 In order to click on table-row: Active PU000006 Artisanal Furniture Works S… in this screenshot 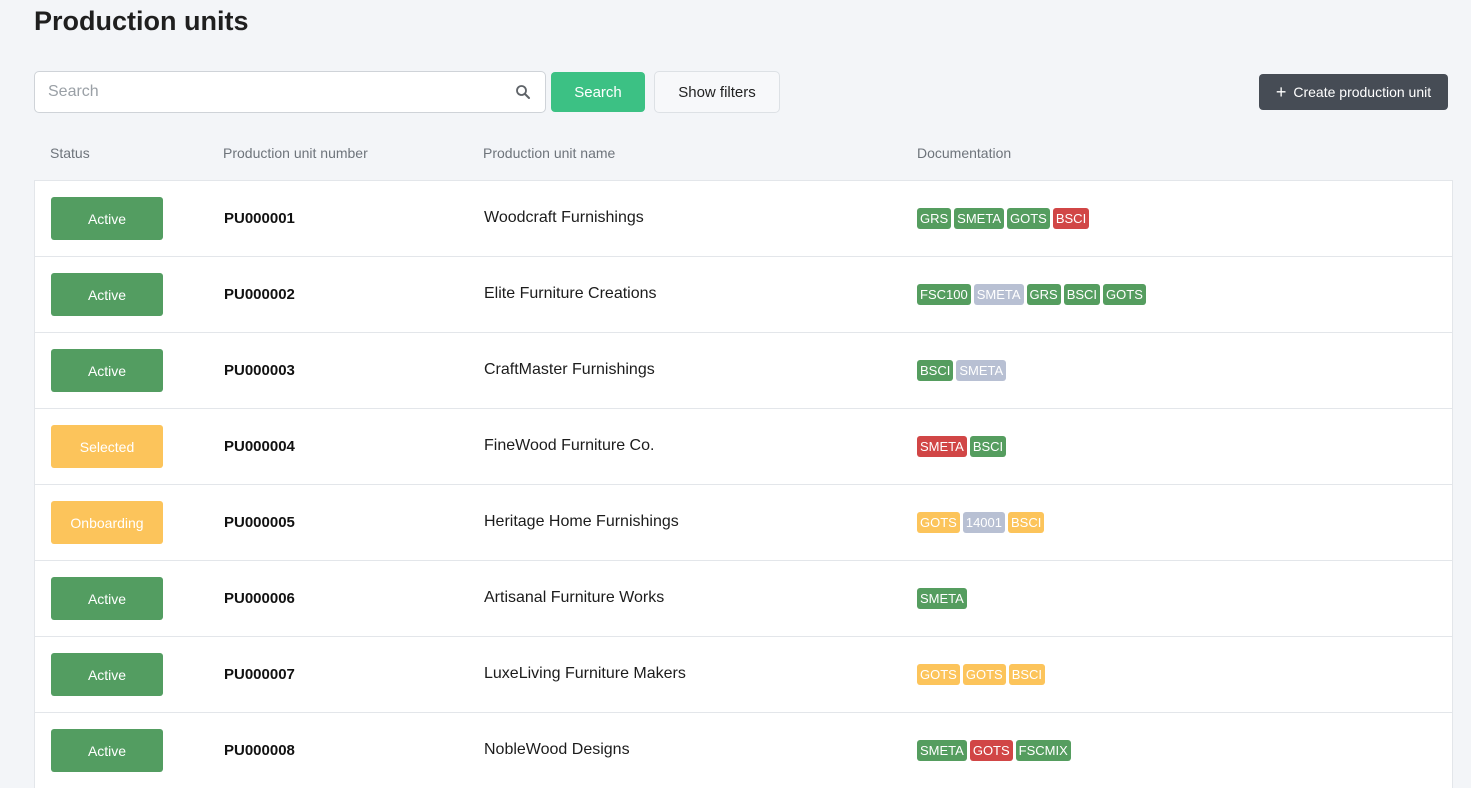, I will do `click(743, 599)`.